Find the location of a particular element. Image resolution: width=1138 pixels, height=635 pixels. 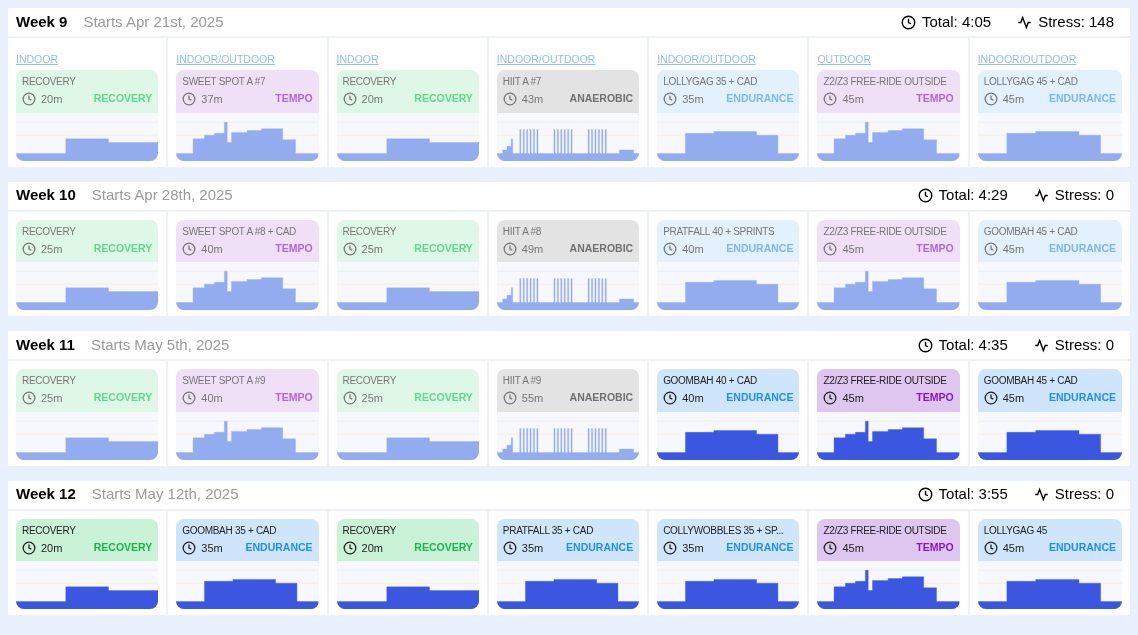

workout-card: GOOMBAH 35 + CAD 35m ENDURANCE is located at coordinates (247, 539).